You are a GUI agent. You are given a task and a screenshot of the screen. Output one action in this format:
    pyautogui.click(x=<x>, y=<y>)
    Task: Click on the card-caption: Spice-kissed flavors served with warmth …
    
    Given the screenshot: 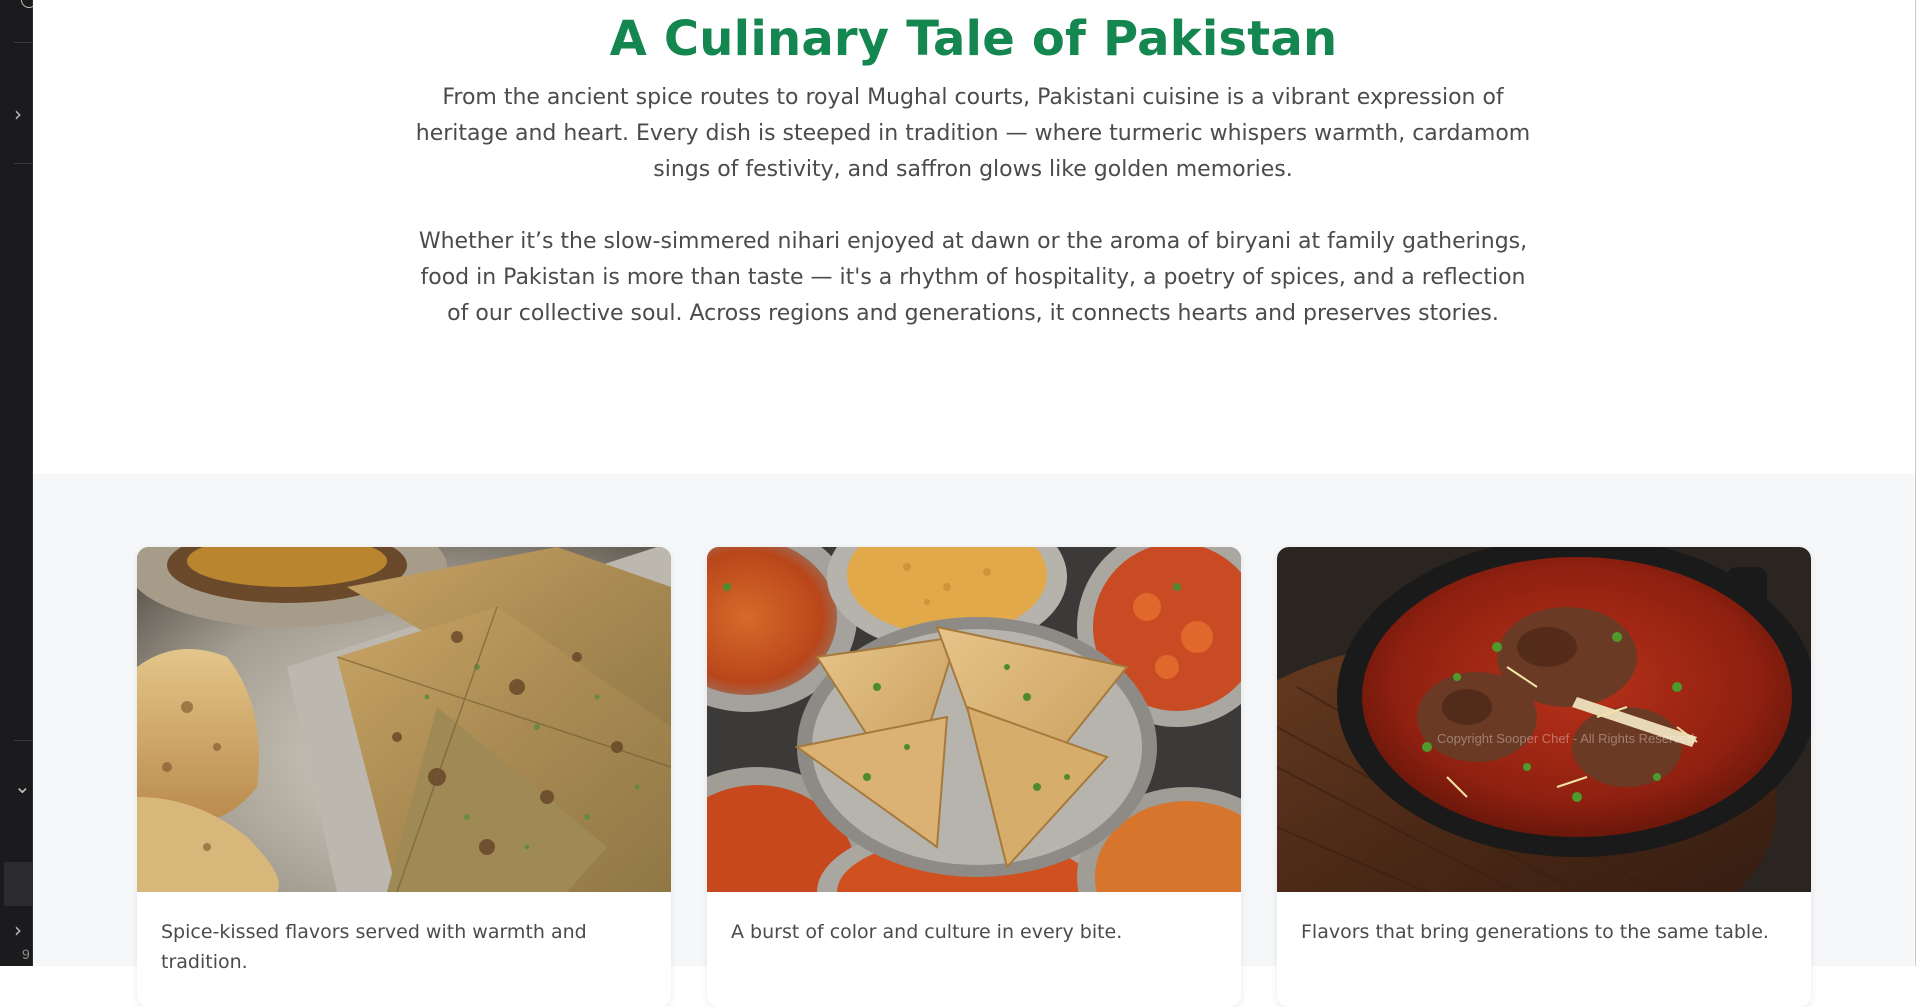 What is the action you would take?
    pyautogui.click(x=374, y=947)
    